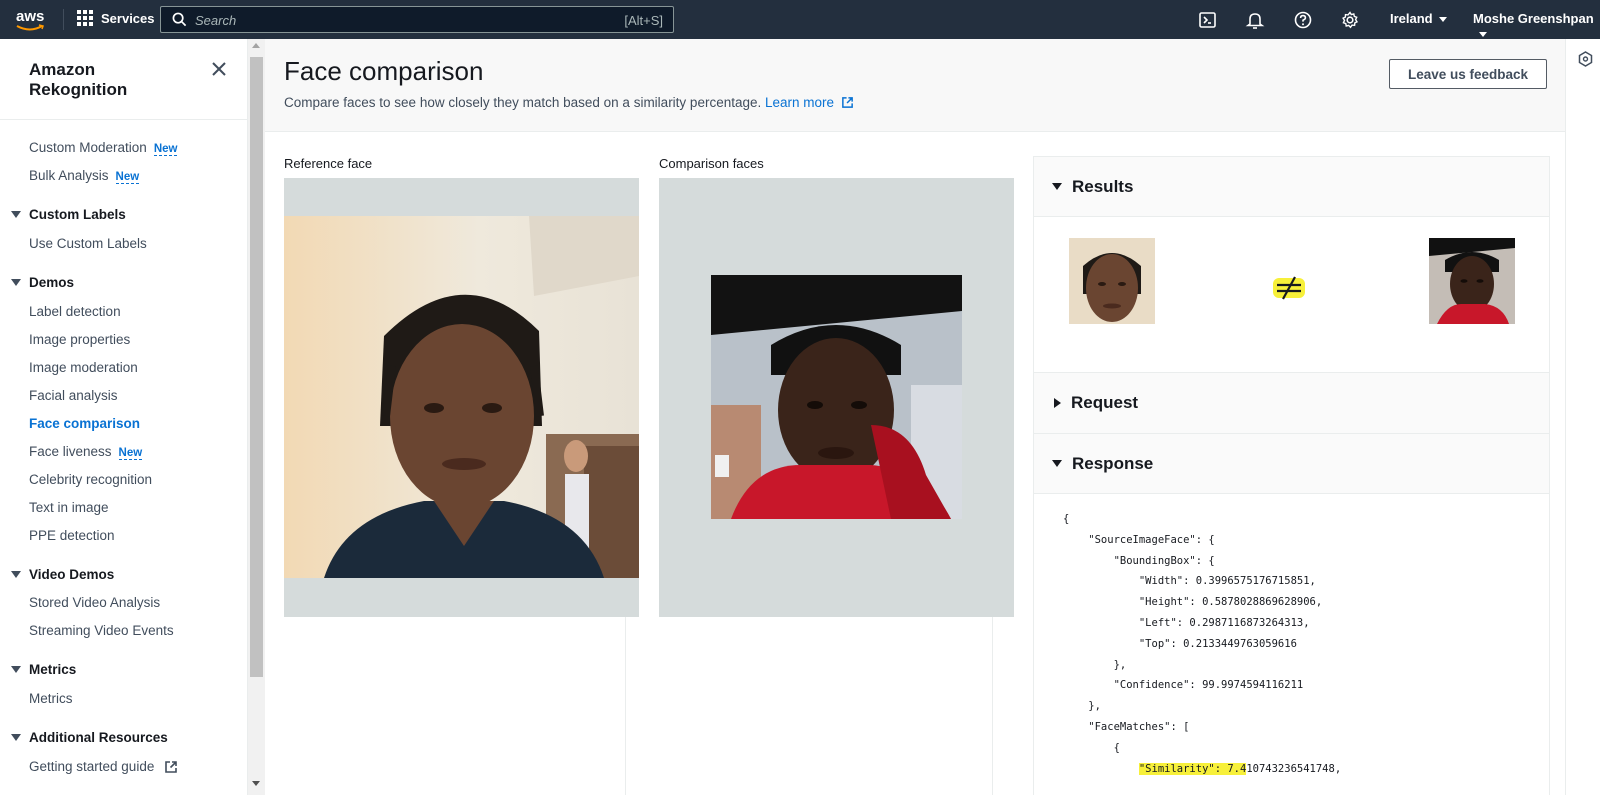 This screenshot has height=795, width=1600. What do you see at coordinates (1350, 20) in the screenshot?
I see `settings-icon` at bounding box center [1350, 20].